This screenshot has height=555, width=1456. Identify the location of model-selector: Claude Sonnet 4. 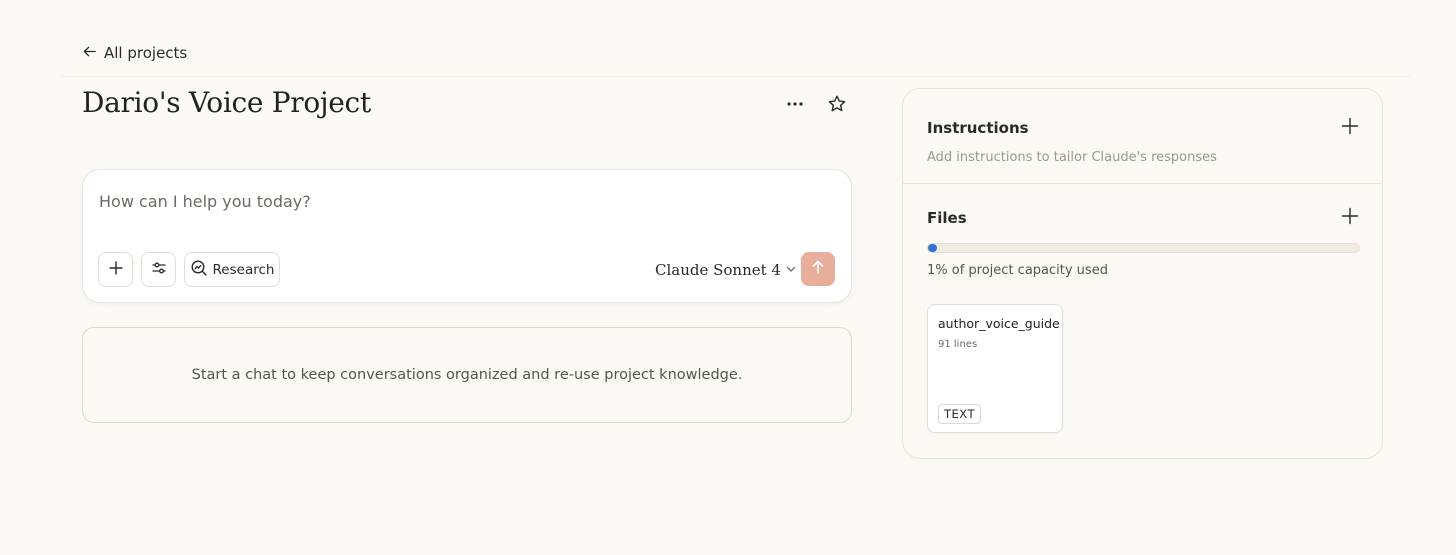
(726, 270).